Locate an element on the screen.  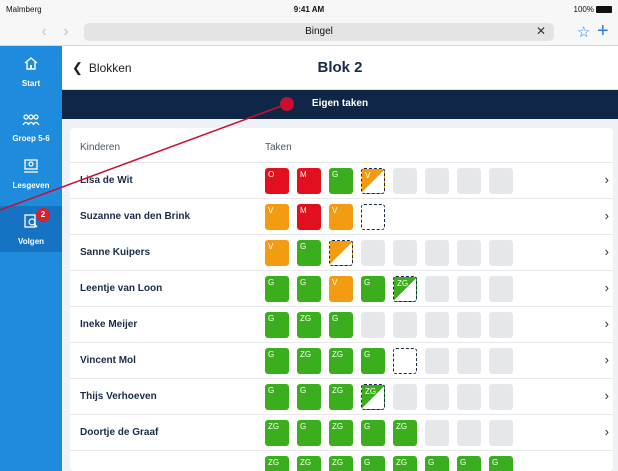
star-icon: ☆ is located at coordinates (583, 32).